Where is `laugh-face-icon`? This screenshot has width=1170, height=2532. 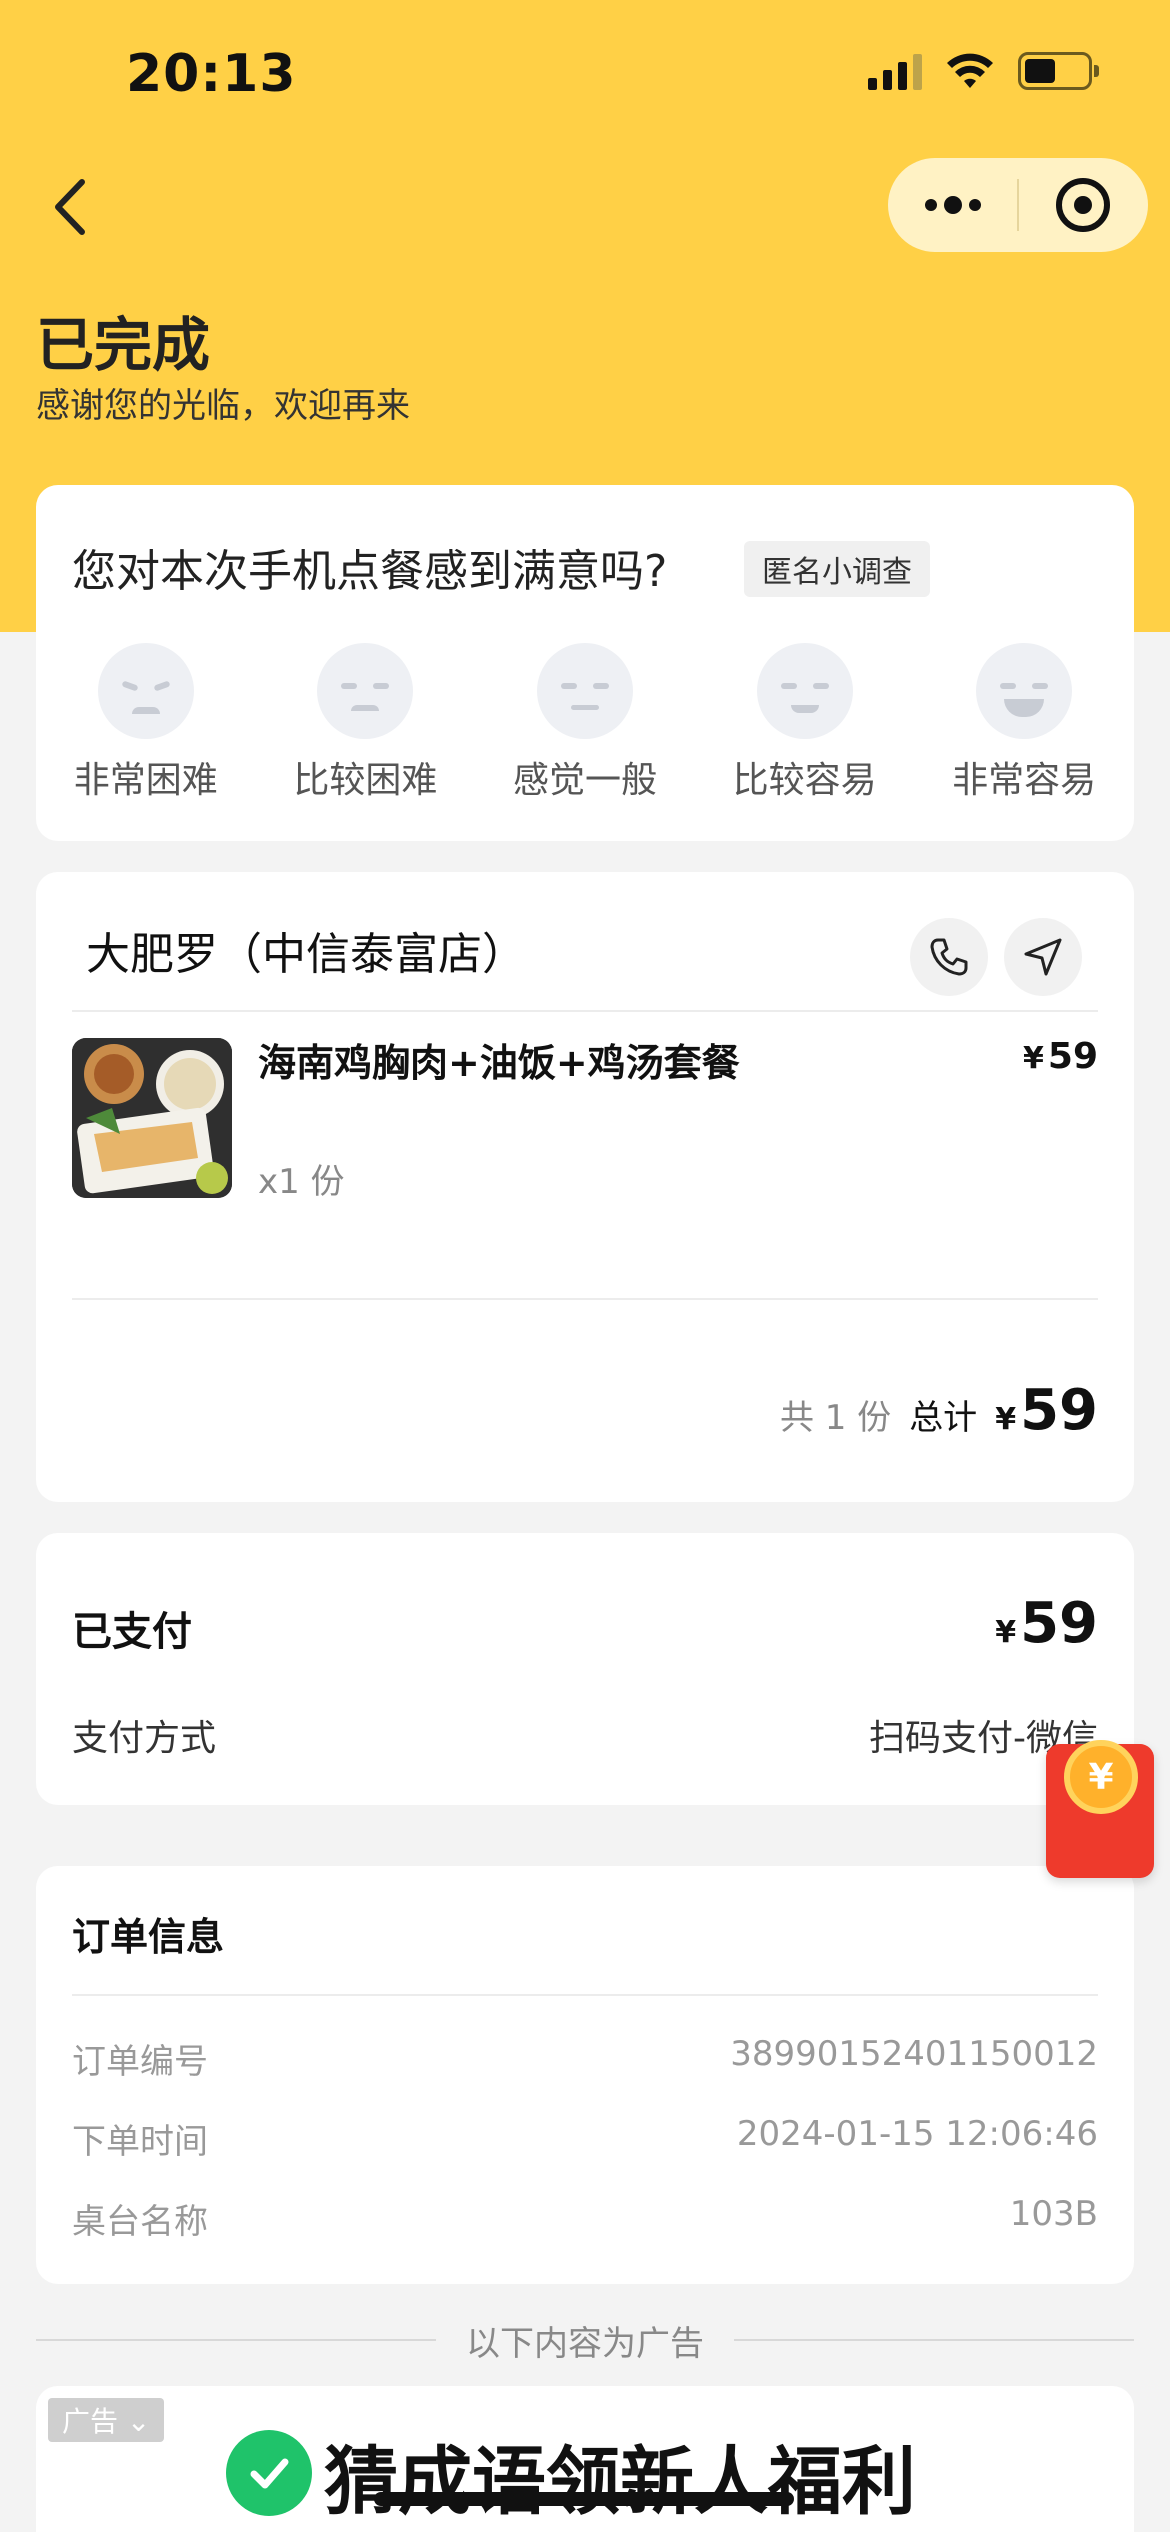
laugh-face-icon is located at coordinates (1024, 691).